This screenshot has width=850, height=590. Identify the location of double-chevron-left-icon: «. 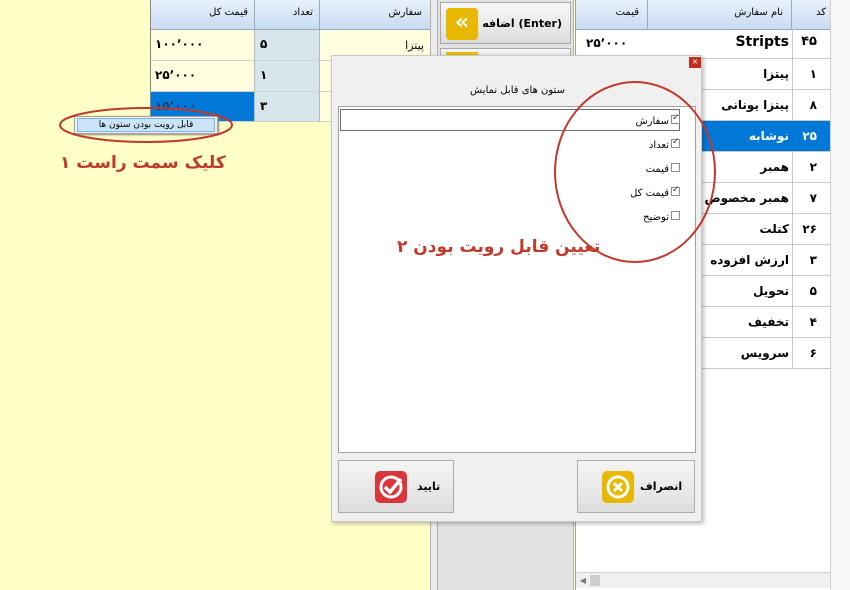
(462, 24).